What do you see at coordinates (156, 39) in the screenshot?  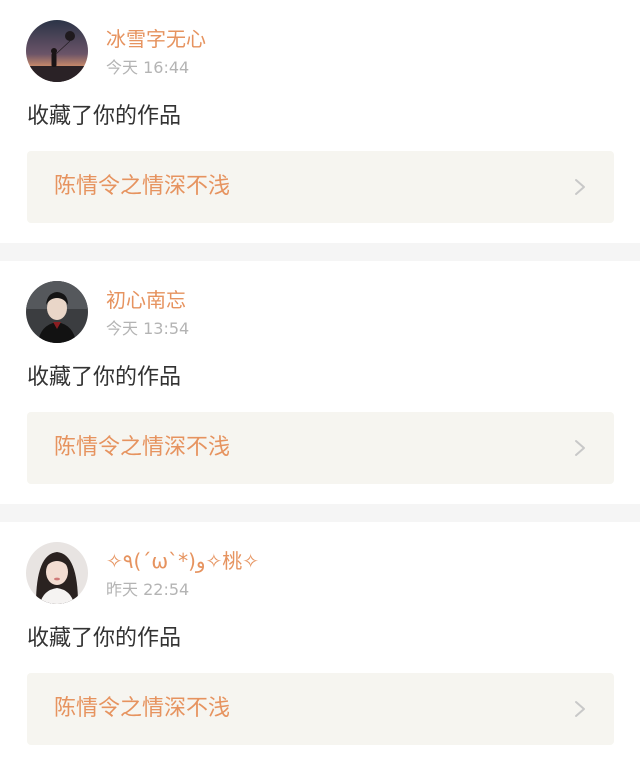 I see `username: 冰雪字无心` at bounding box center [156, 39].